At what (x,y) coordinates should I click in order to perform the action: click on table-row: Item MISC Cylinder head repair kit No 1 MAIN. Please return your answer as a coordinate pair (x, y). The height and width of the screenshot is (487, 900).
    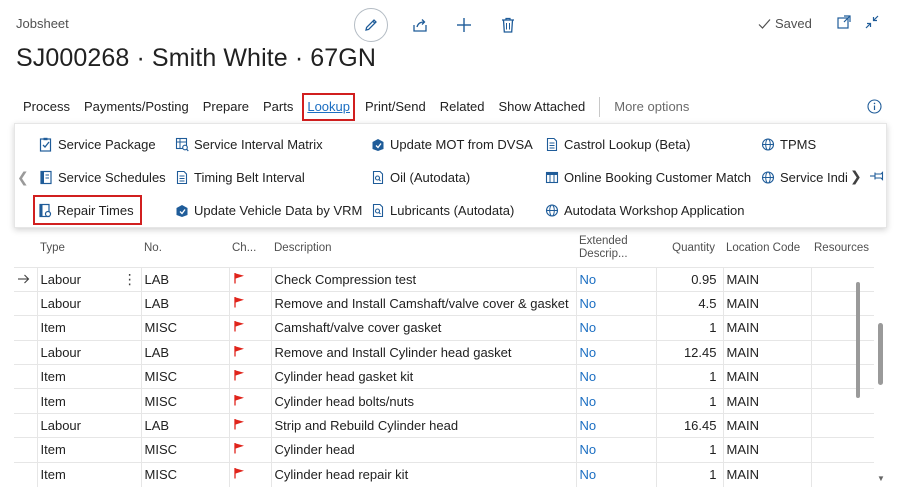
    Looking at the image, I should click on (444, 474).